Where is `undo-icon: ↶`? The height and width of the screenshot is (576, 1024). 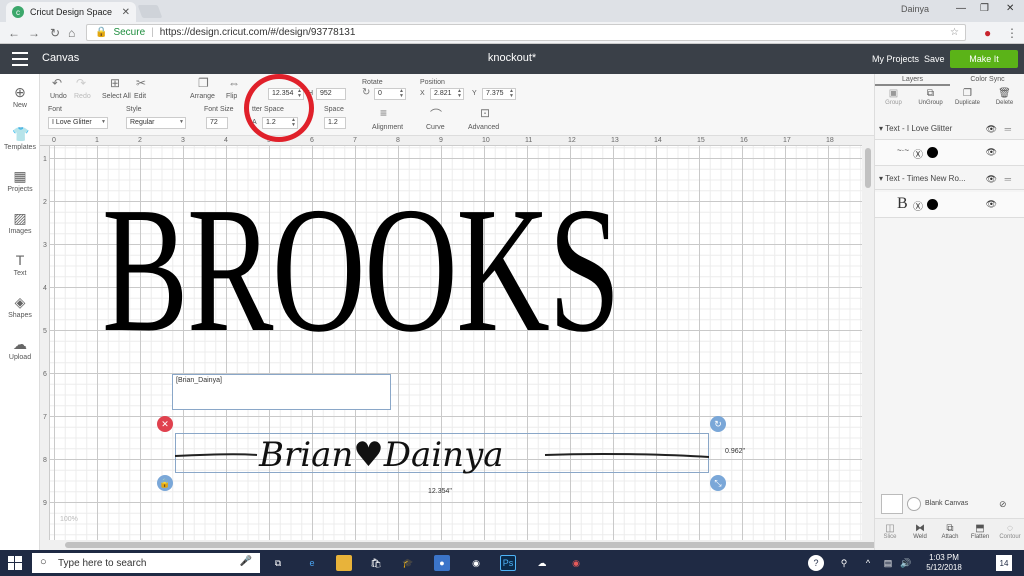
undo-icon: ↶ is located at coordinates (57, 83).